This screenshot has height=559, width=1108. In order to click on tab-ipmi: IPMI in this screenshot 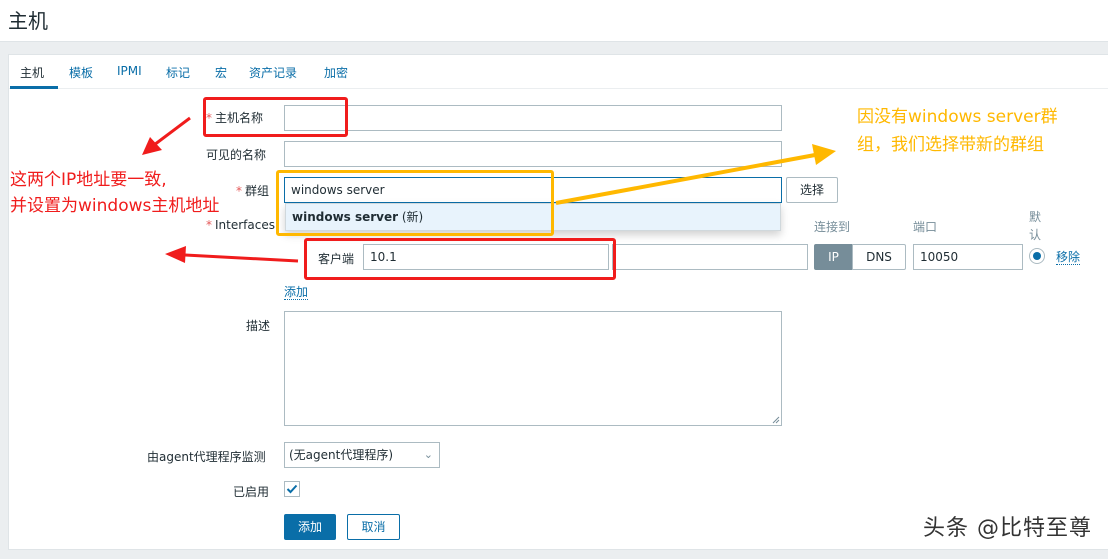, I will do `click(129, 71)`.